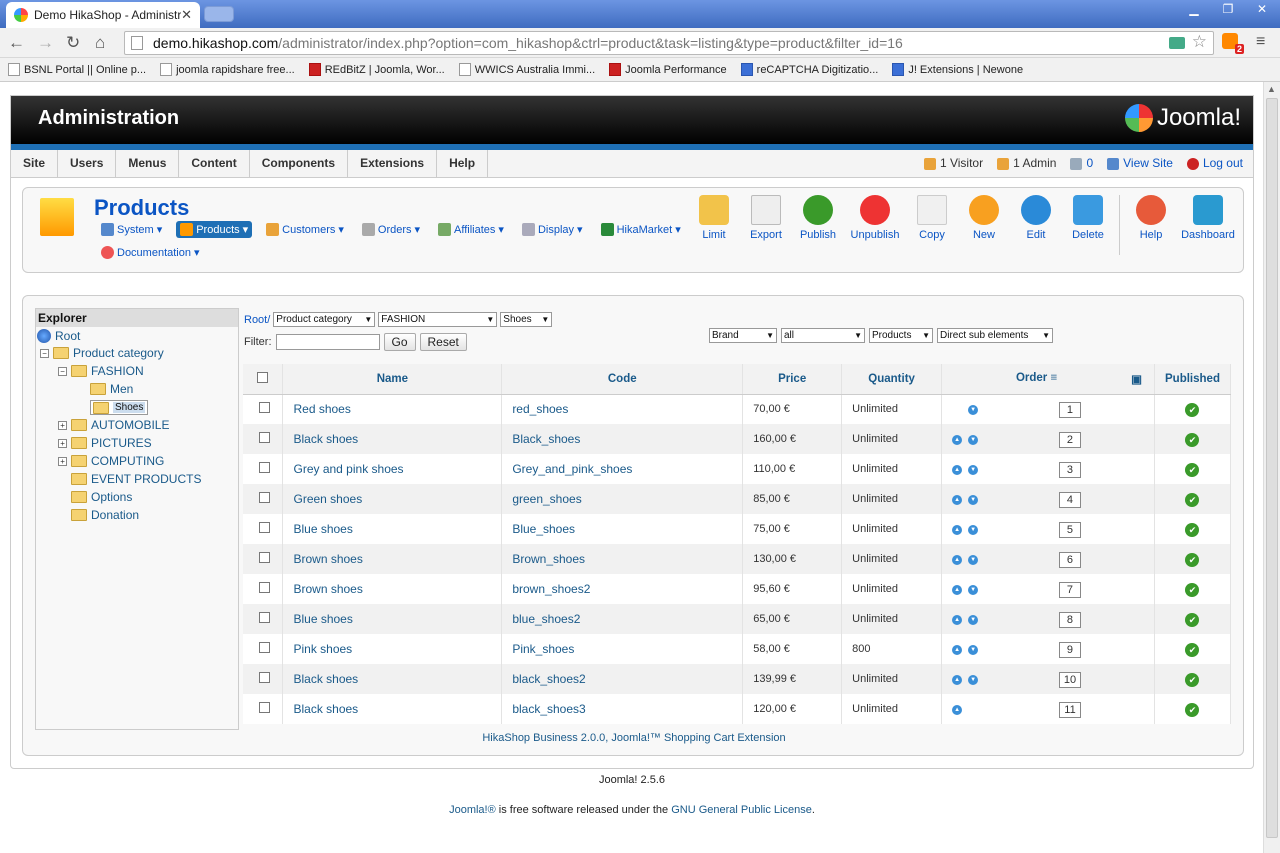  What do you see at coordinates (391, 229) in the screenshot?
I see `submenu-orders: Orders ▾` at bounding box center [391, 229].